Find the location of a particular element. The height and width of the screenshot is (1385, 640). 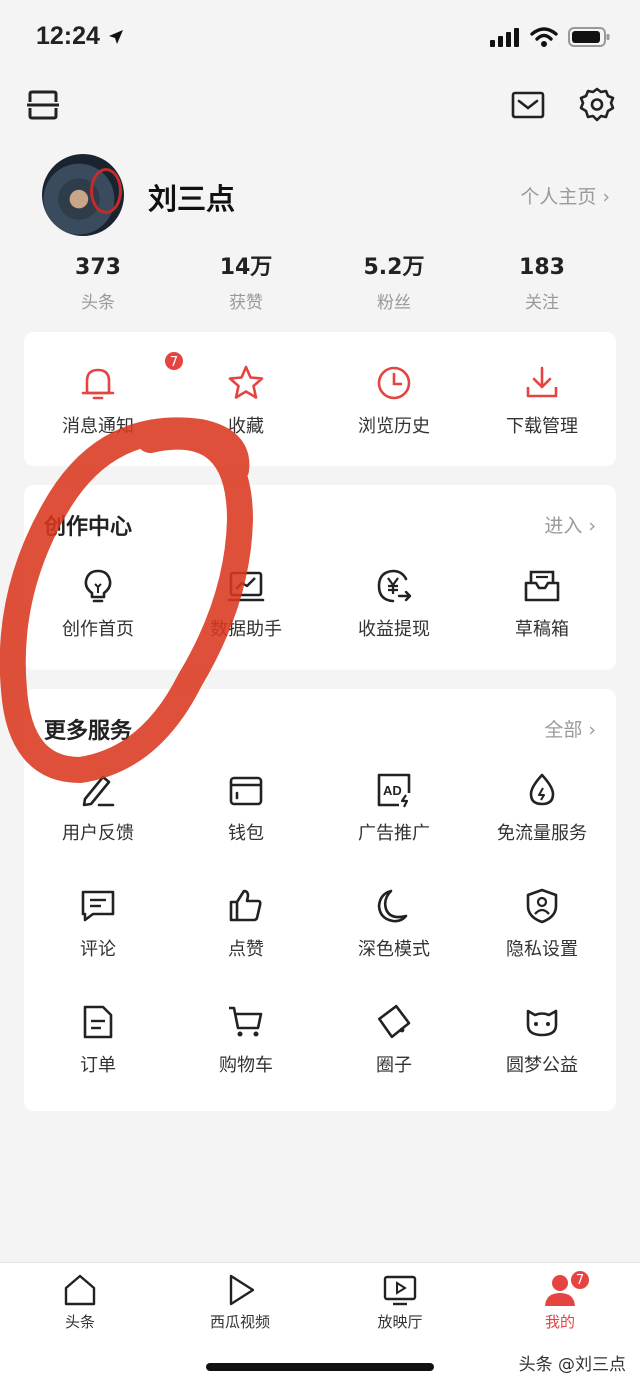

status-time: 12:24 is located at coordinates (68, 36).